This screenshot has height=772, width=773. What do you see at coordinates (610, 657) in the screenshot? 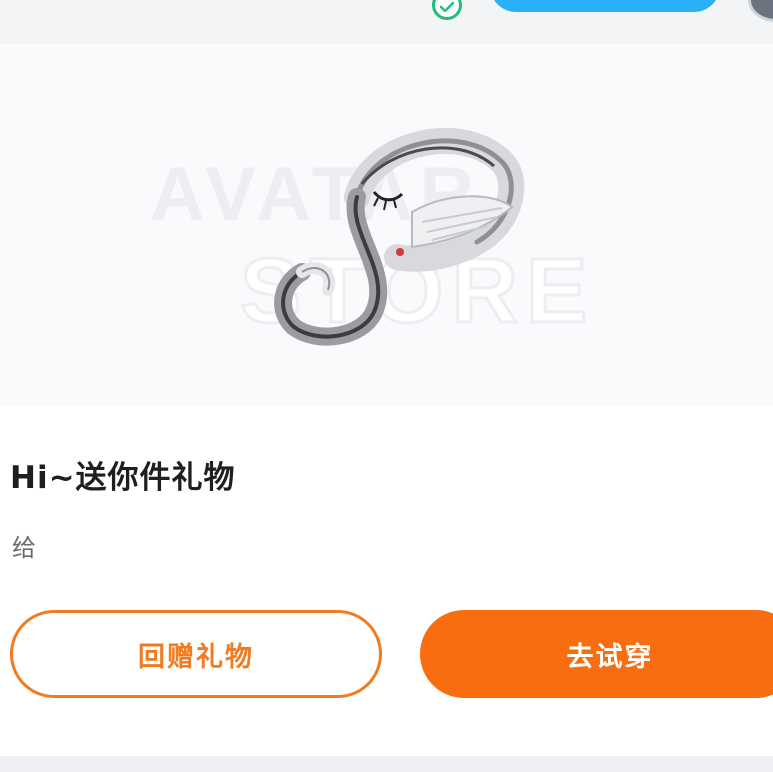
I see `try-on-label: 去试穿` at bounding box center [610, 657].